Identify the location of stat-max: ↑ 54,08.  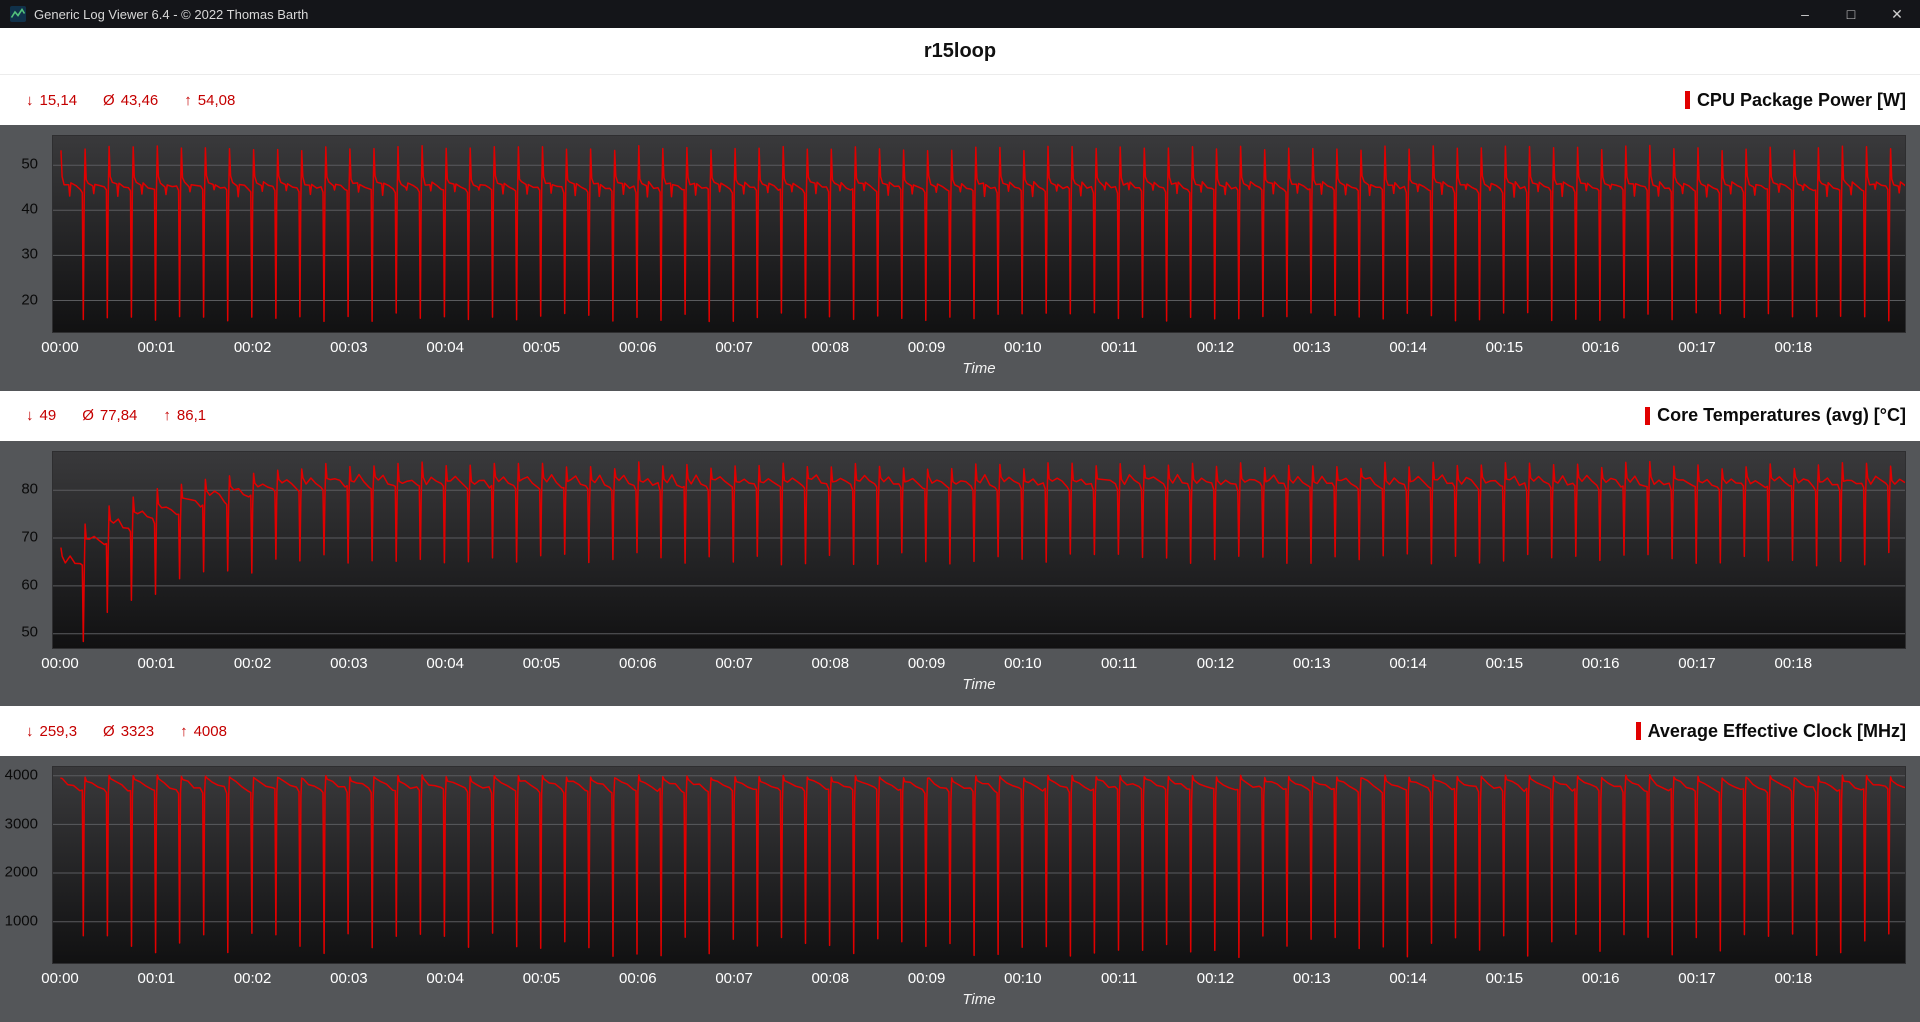
(209, 100).